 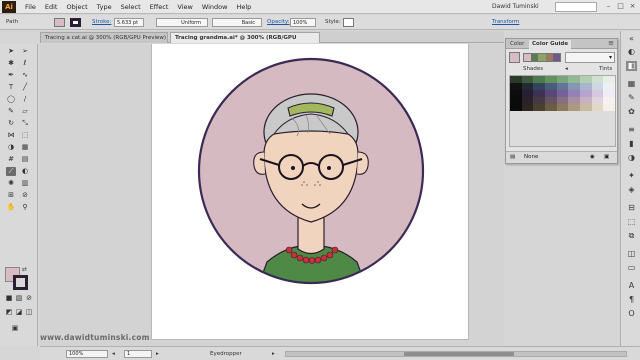 I want to click on slice-tool-icon: ⊘, so click(x=25, y=195).